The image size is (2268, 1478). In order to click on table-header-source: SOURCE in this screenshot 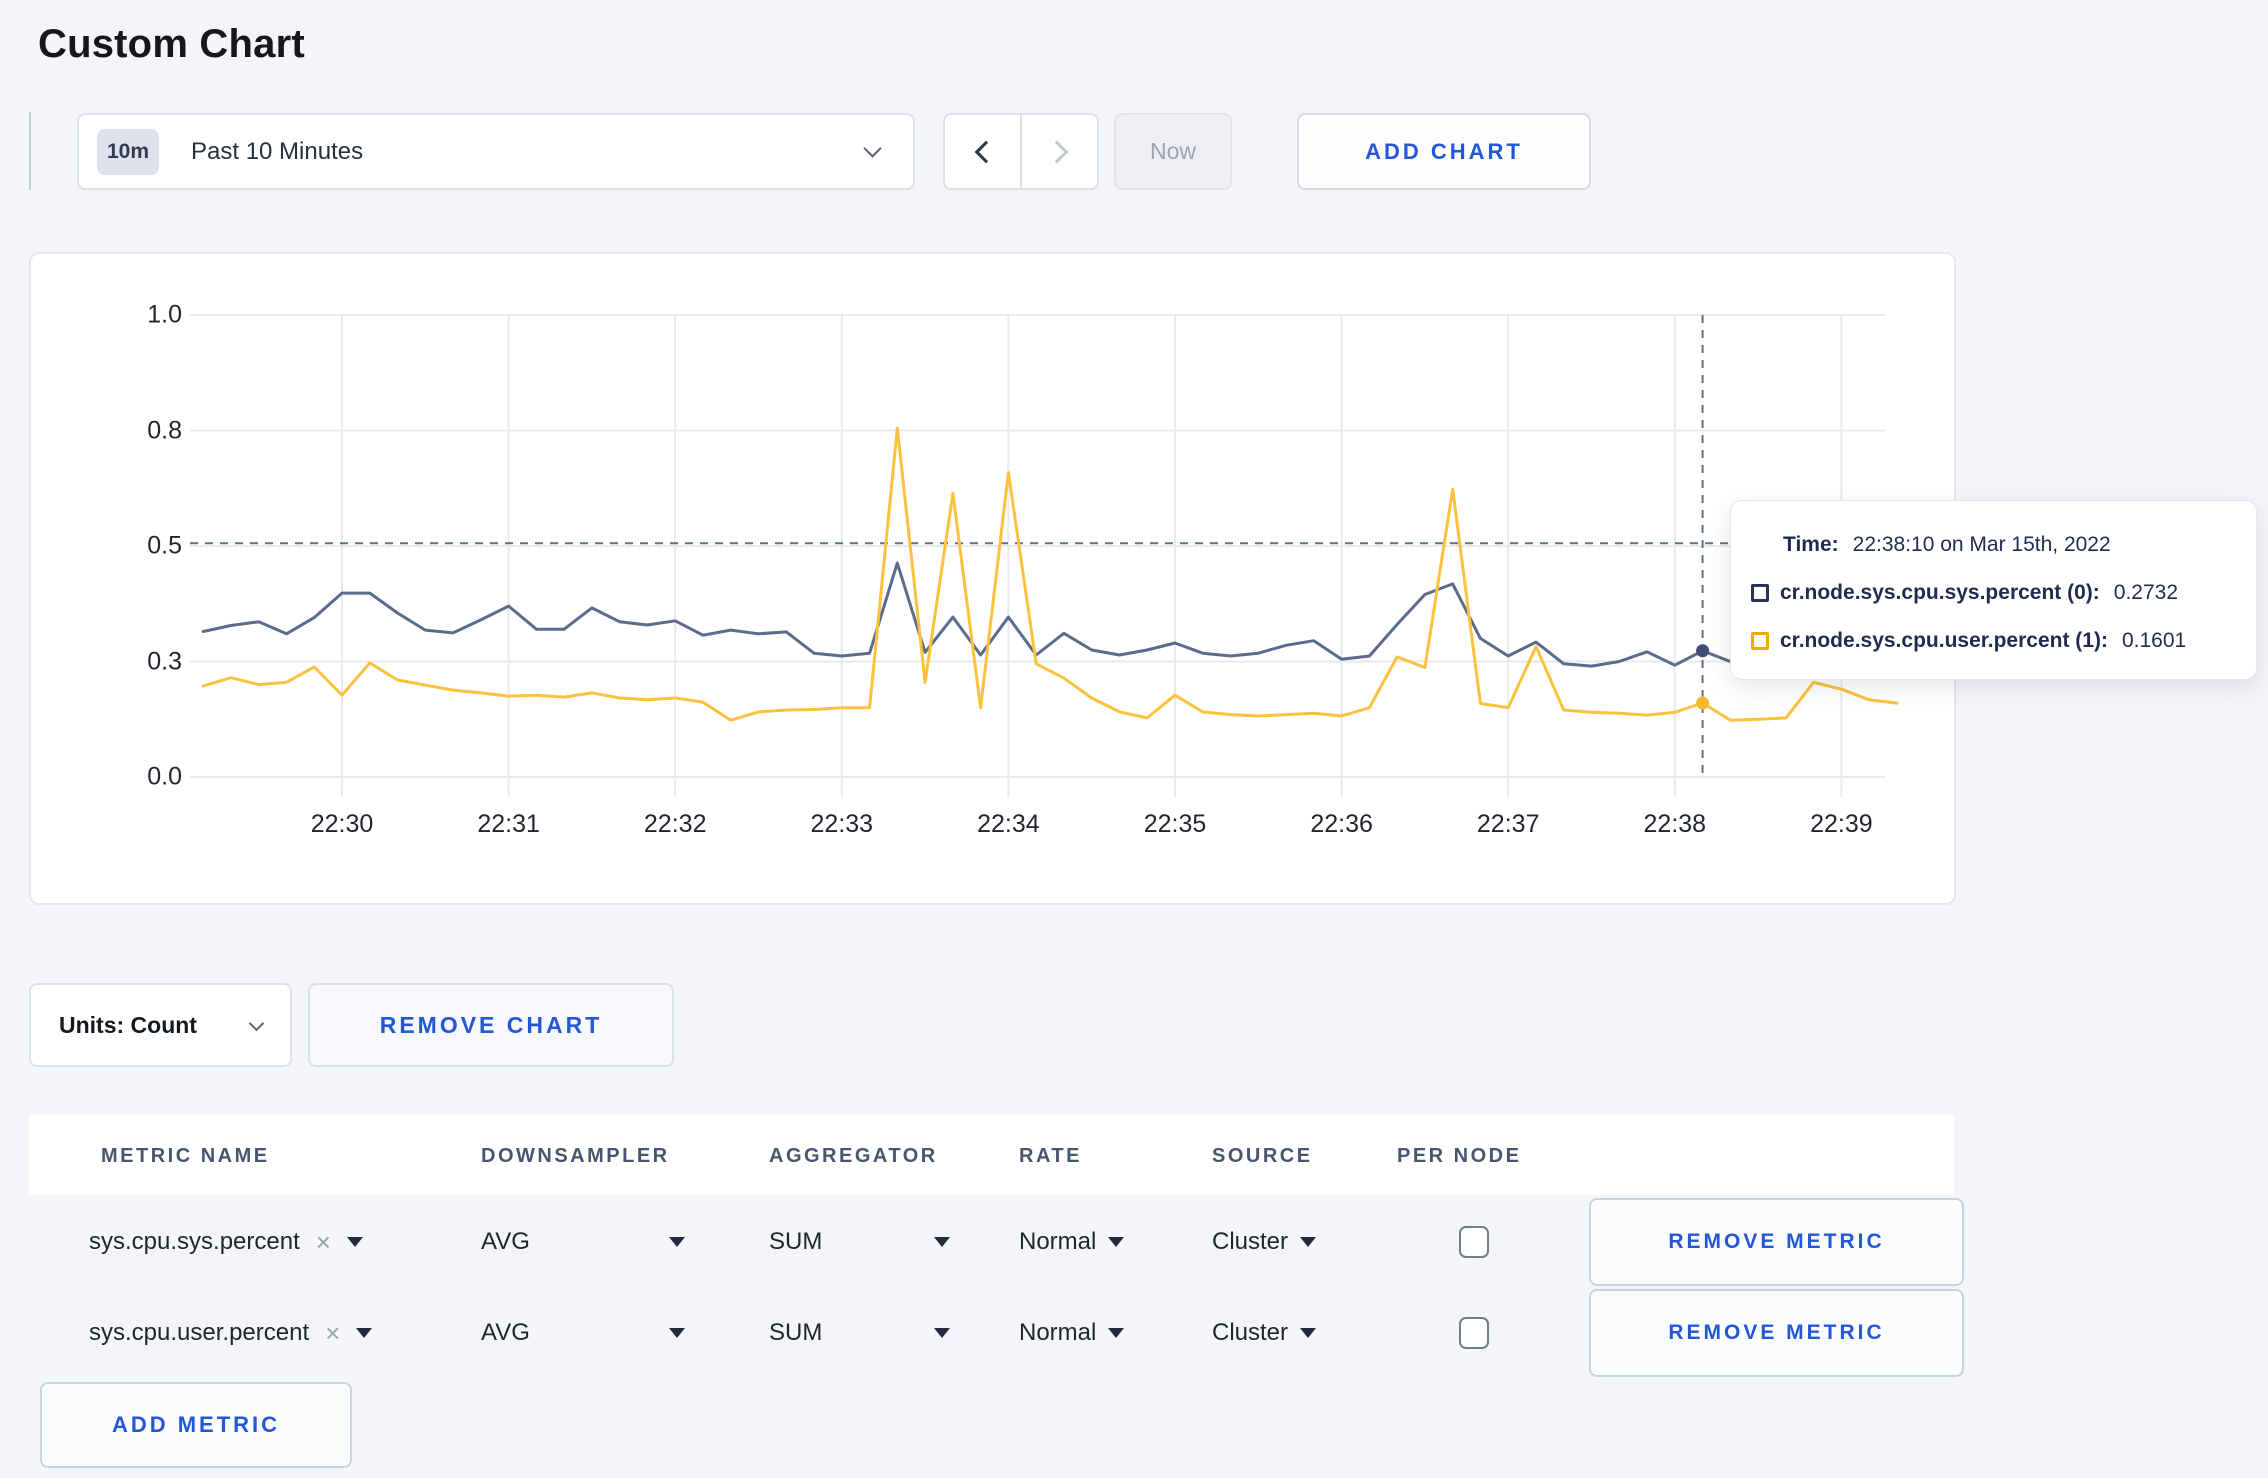, I will do `click(1262, 1156)`.